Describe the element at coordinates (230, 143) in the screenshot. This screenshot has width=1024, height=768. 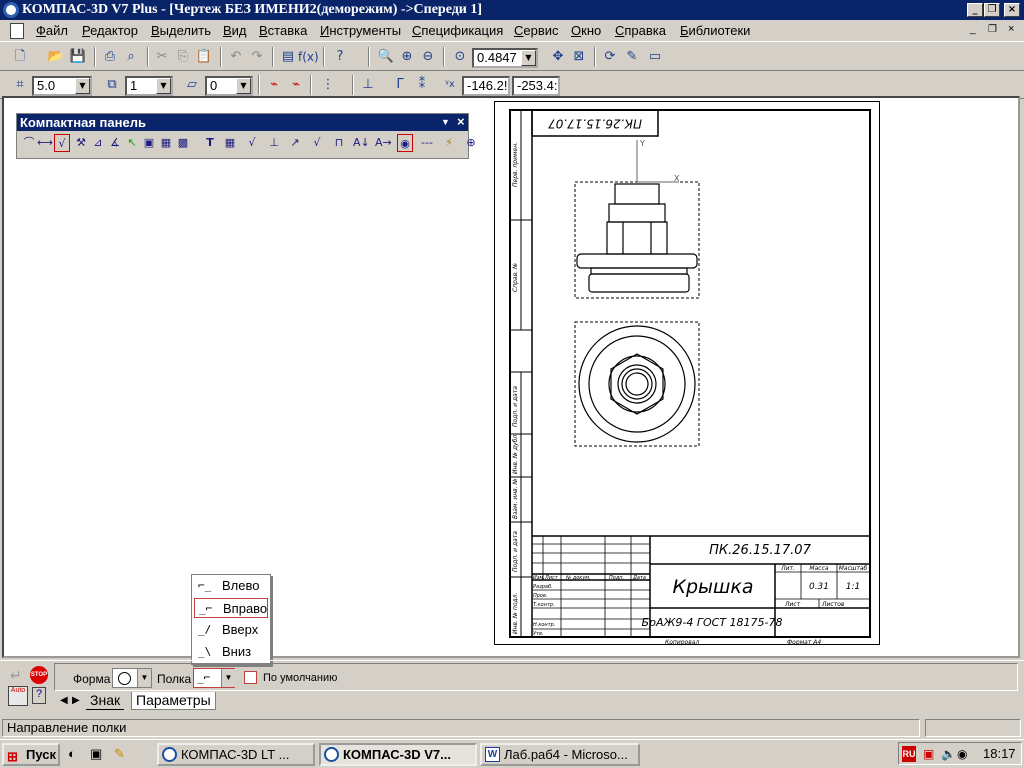
I see `table-icon: ▦` at that location.